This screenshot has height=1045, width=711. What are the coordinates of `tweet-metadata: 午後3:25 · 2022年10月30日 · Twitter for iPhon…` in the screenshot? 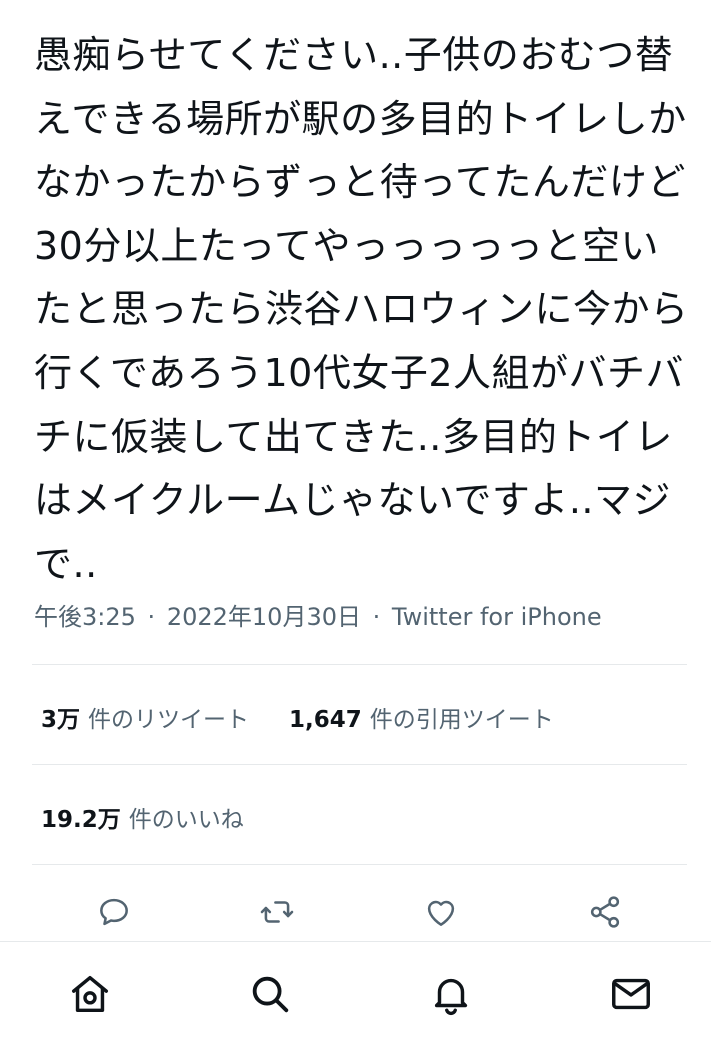 It's located at (318, 614).